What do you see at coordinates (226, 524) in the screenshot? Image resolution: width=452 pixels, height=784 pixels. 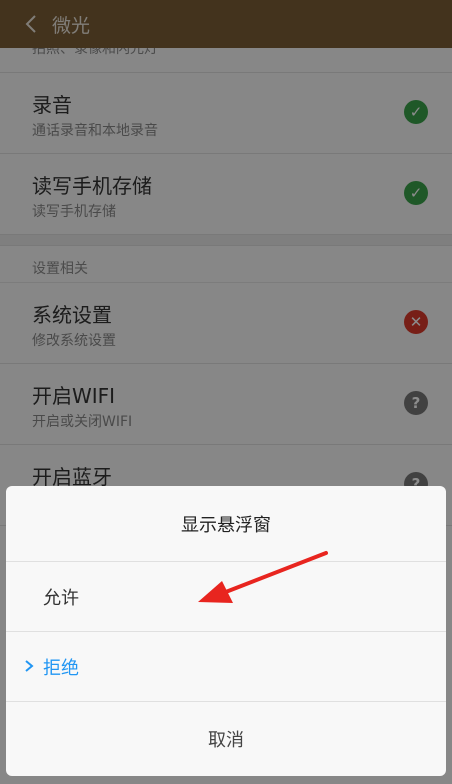 I see `dialog-title: 显示悬浮窗` at bounding box center [226, 524].